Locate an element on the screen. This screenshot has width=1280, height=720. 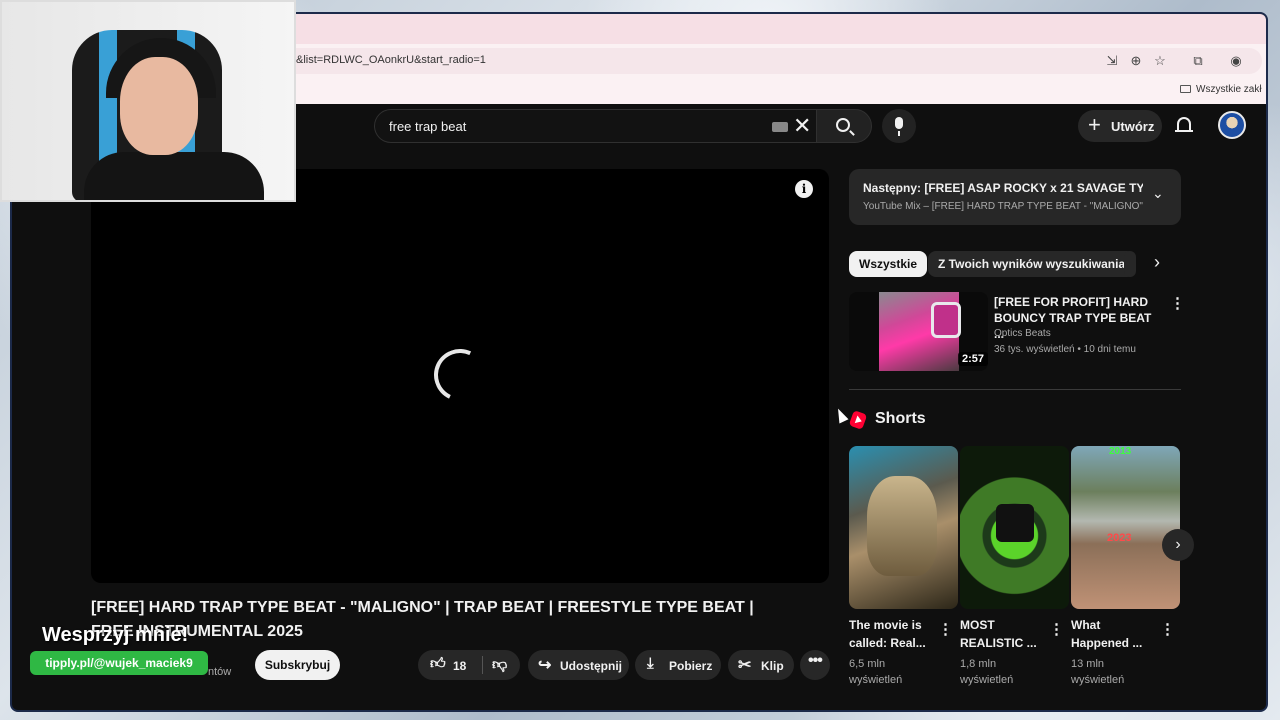
clip-label: Klip is located at coordinates (772, 666).